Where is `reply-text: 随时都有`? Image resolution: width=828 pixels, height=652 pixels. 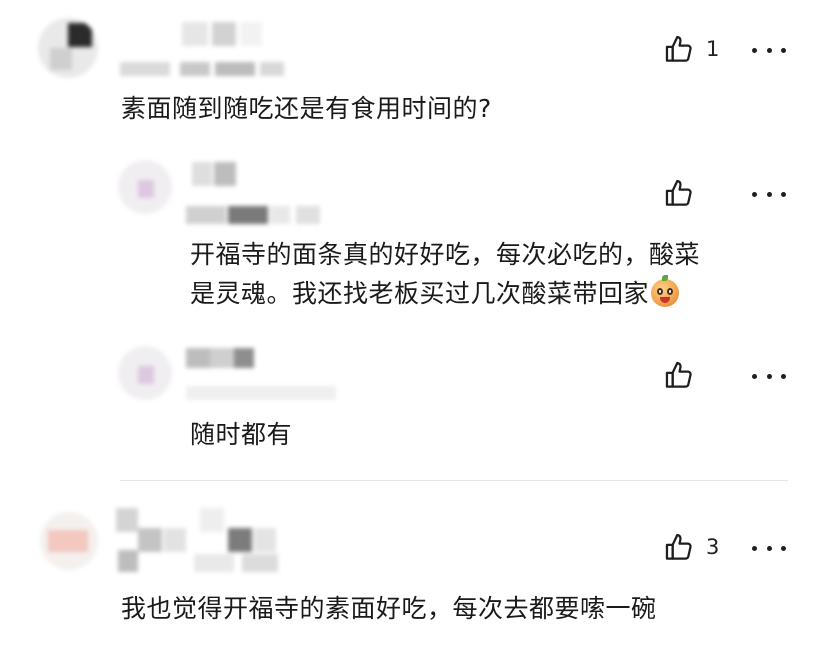
reply-text: 随时都有 is located at coordinates (241, 434).